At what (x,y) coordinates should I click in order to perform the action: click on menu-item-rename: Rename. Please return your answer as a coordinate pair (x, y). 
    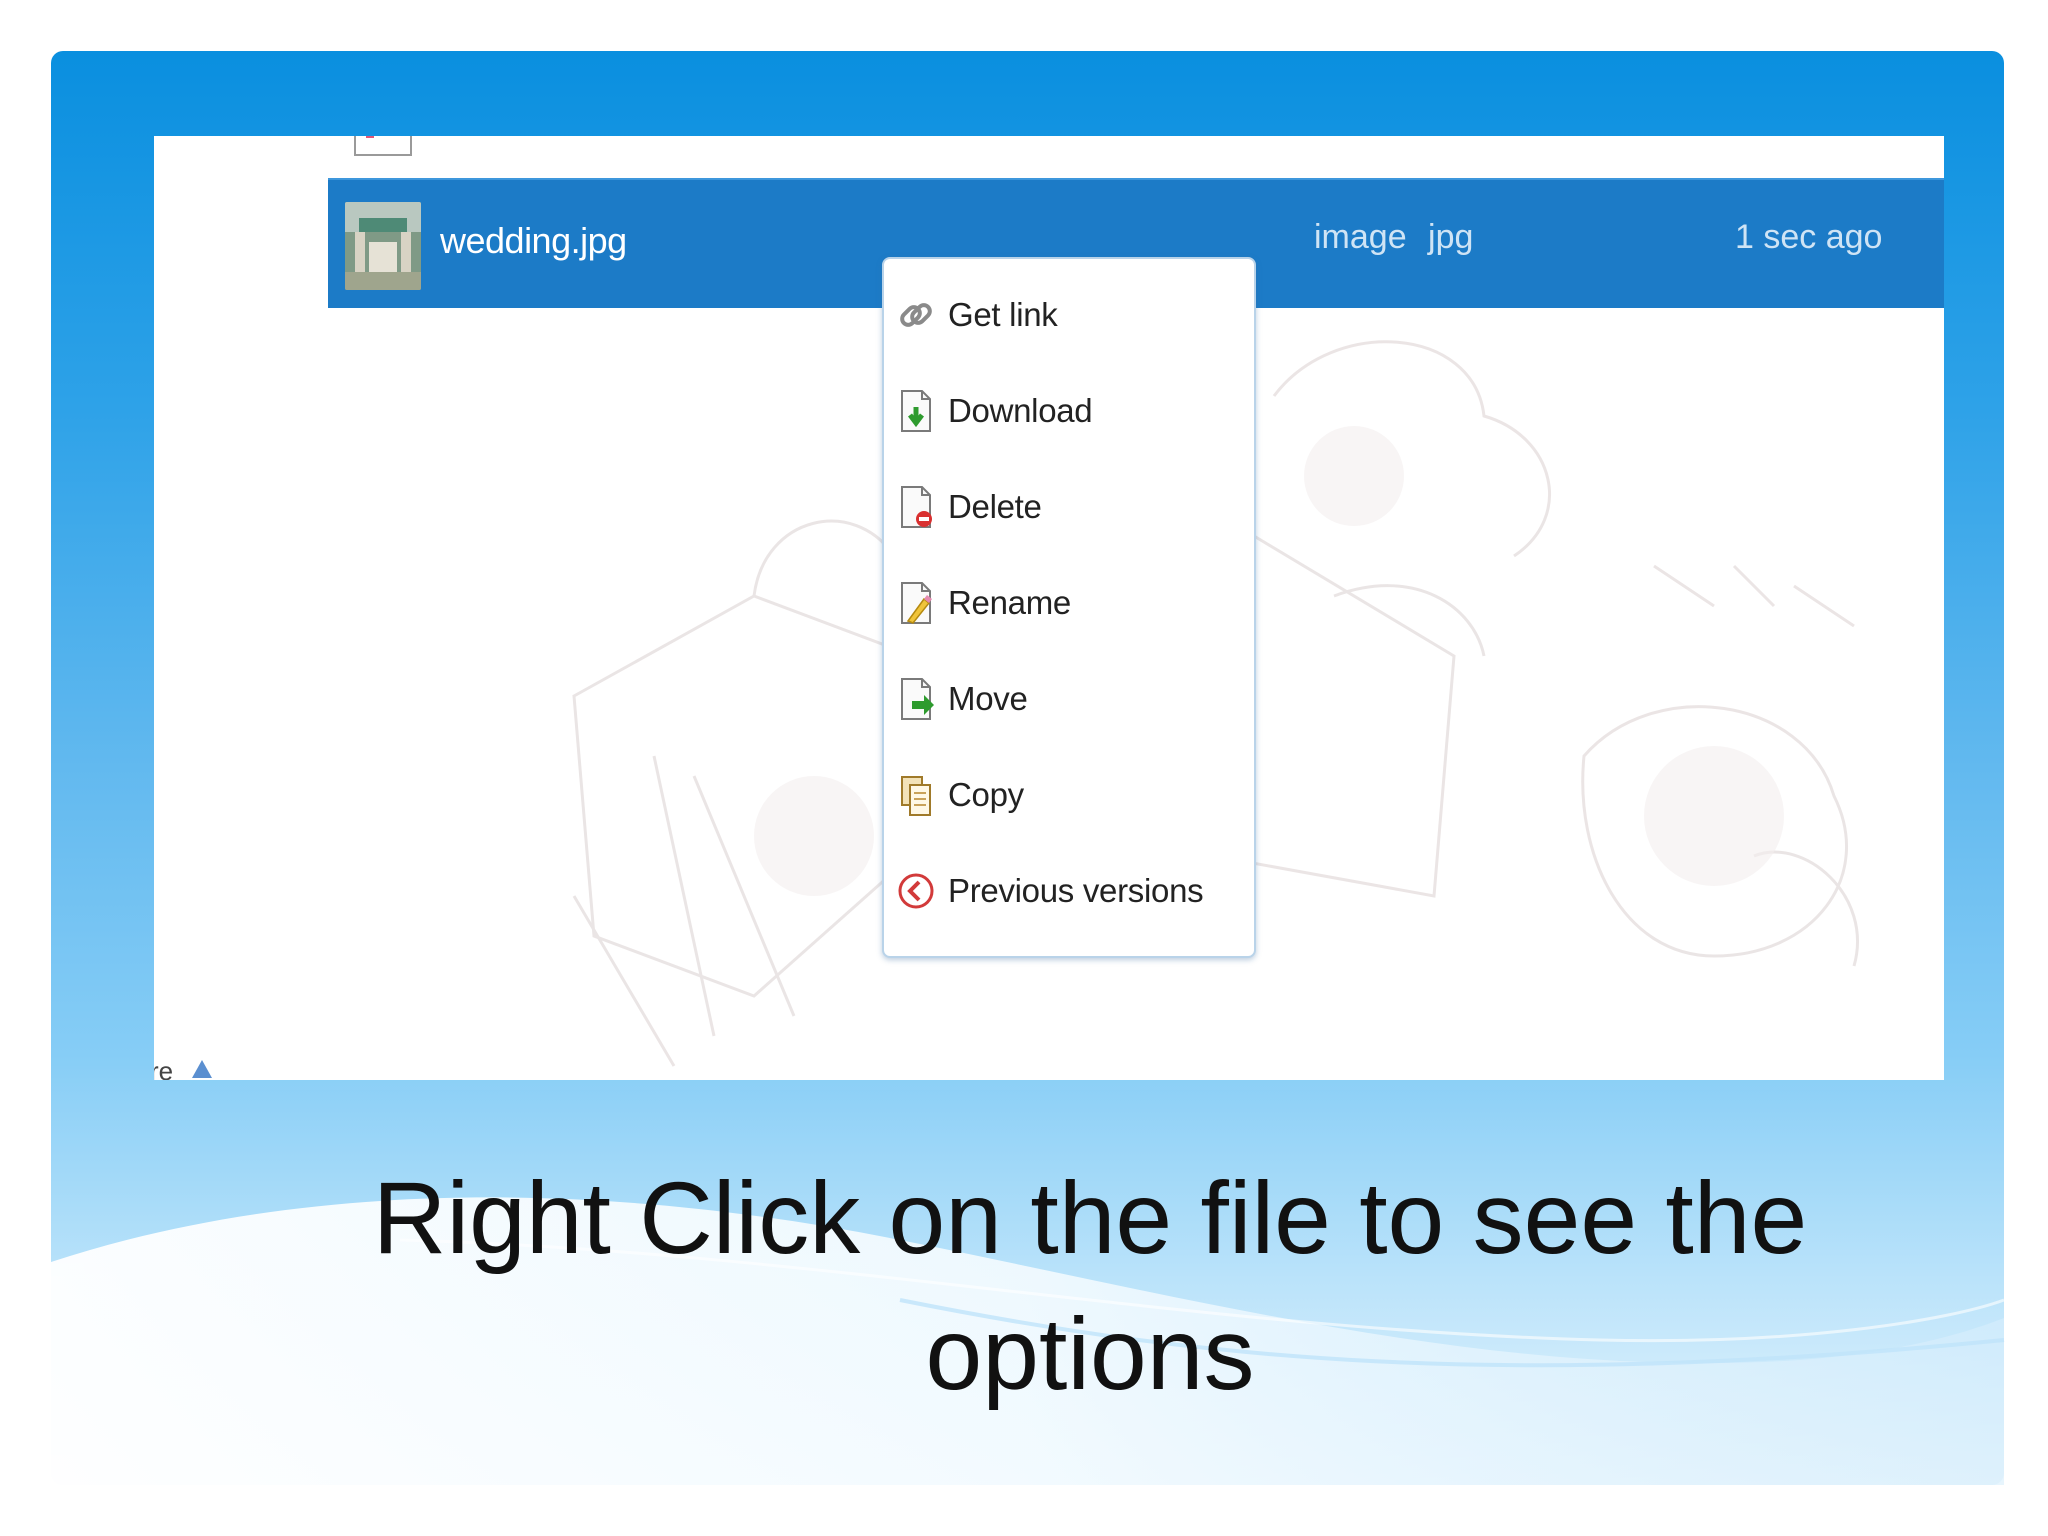
    Looking at the image, I should click on (1069, 603).